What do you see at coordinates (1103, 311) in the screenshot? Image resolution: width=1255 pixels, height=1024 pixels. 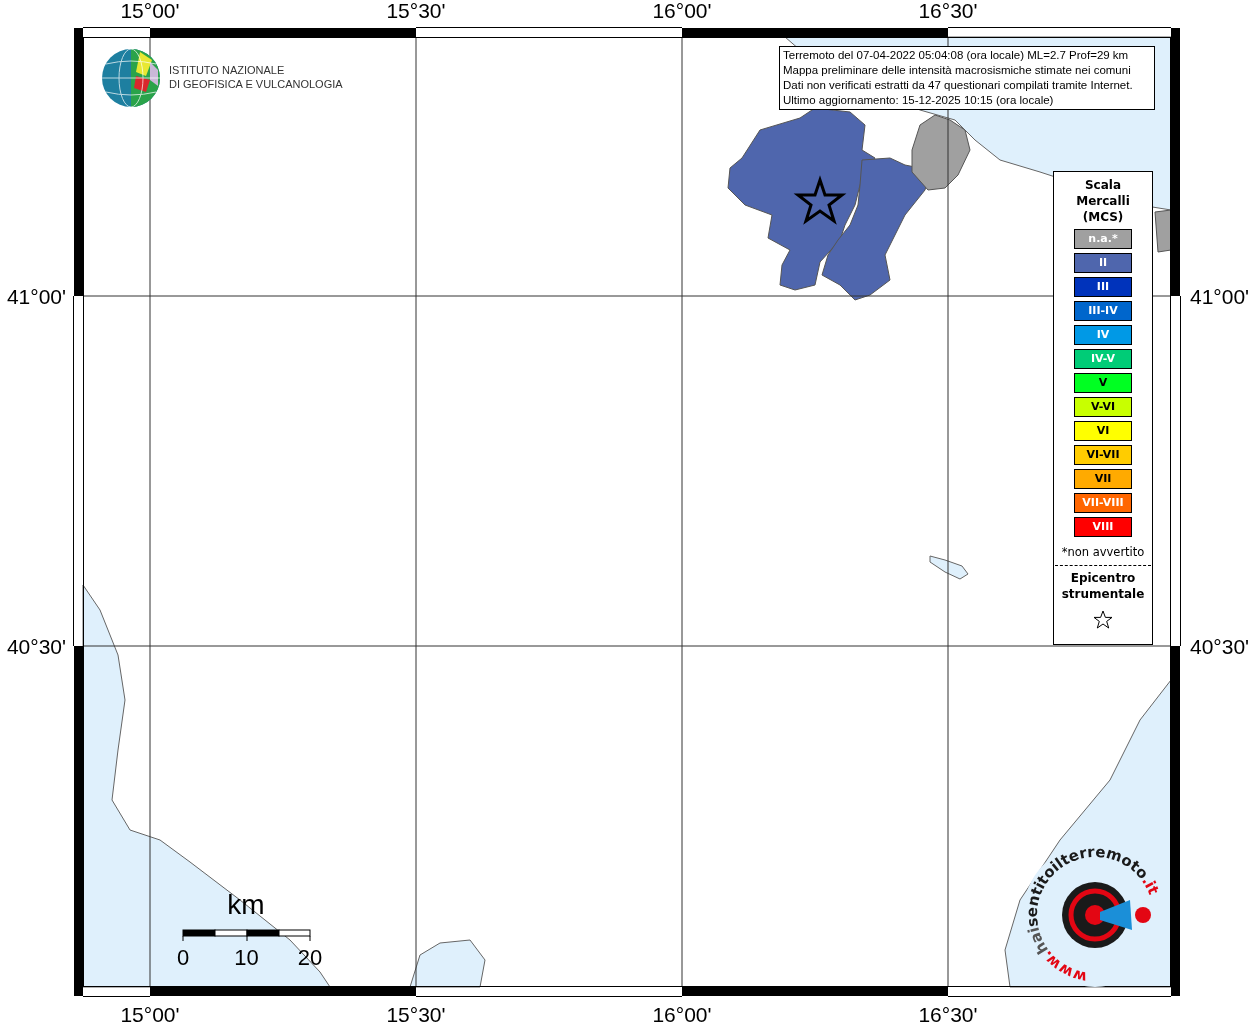 I see `intensity-swatch: III-IV` at bounding box center [1103, 311].